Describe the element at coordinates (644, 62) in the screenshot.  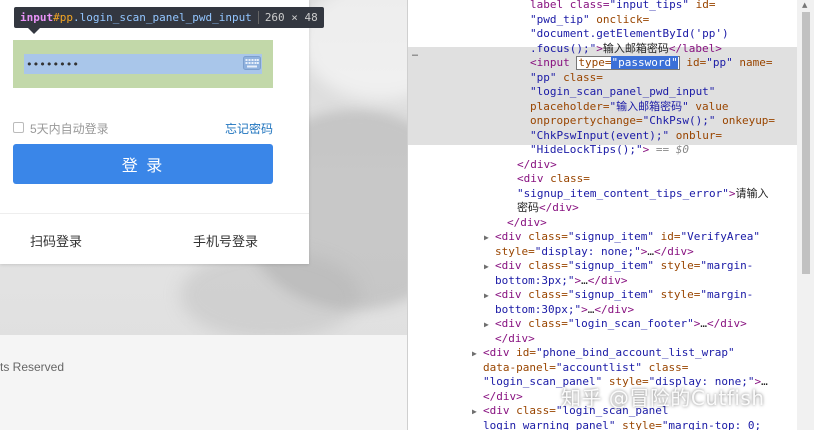
I see `type-attribute-value: "password"` at that location.